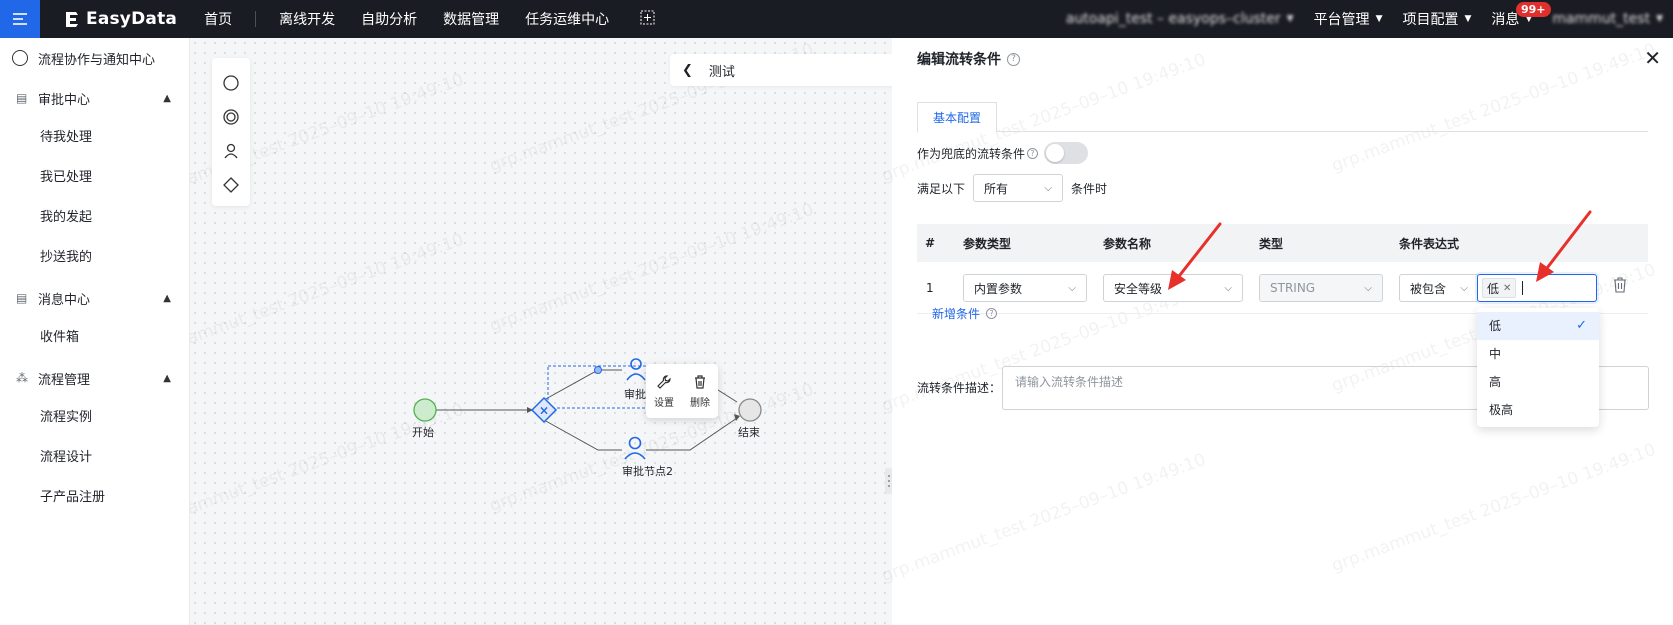 Image resolution: width=1673 pixels, height=625 pixels. What do you see at coordinates (1538, 354) in the screenshot?
I see `option-medium: 中` at bounding box center [1538, 354].